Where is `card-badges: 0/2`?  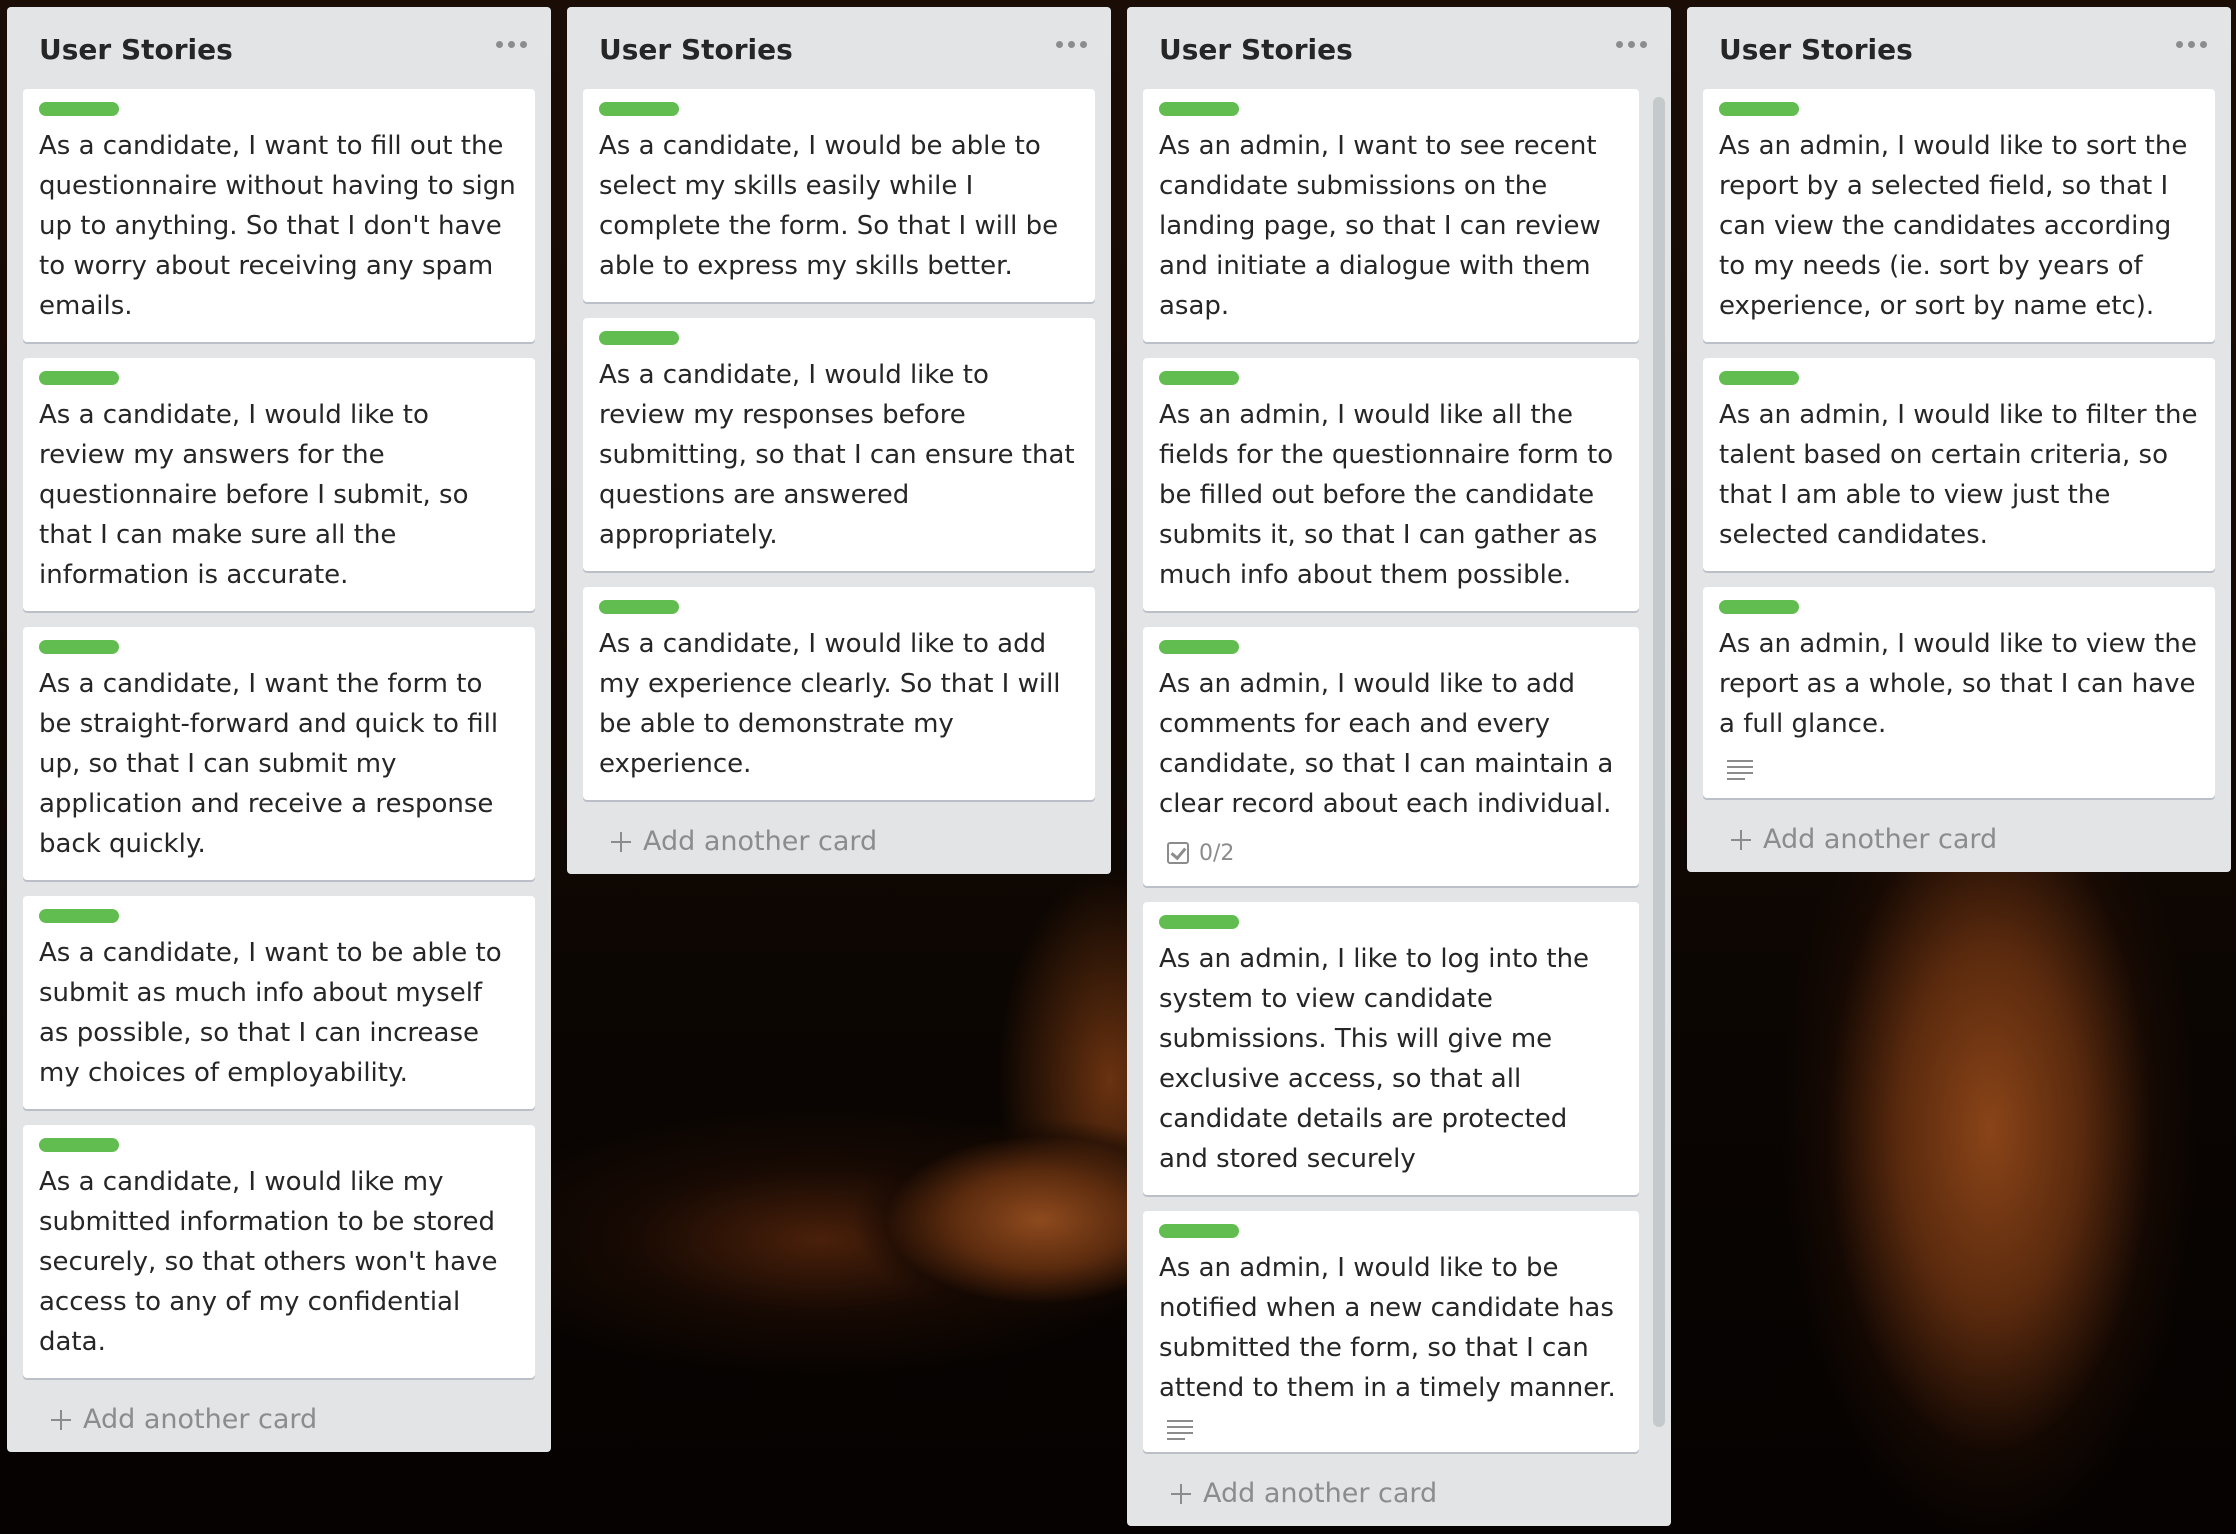 card-badges: 0/2 is located at coordinates (1391, 853).